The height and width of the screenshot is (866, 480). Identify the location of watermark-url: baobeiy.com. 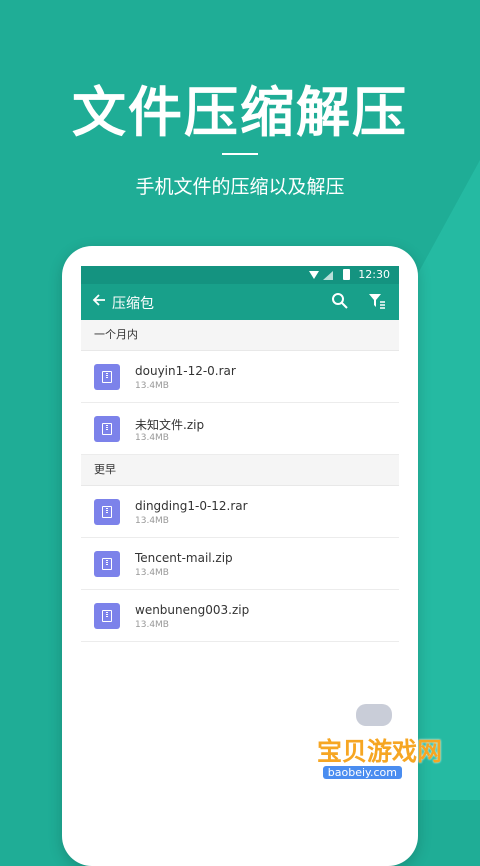
(362, 772).